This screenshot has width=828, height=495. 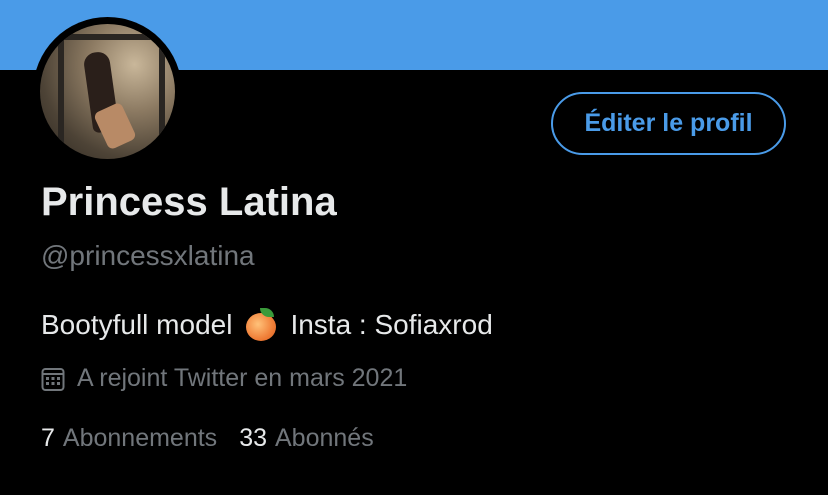 I want to click on profile-handle: @princessxlatina, so click(x=148, y=255).